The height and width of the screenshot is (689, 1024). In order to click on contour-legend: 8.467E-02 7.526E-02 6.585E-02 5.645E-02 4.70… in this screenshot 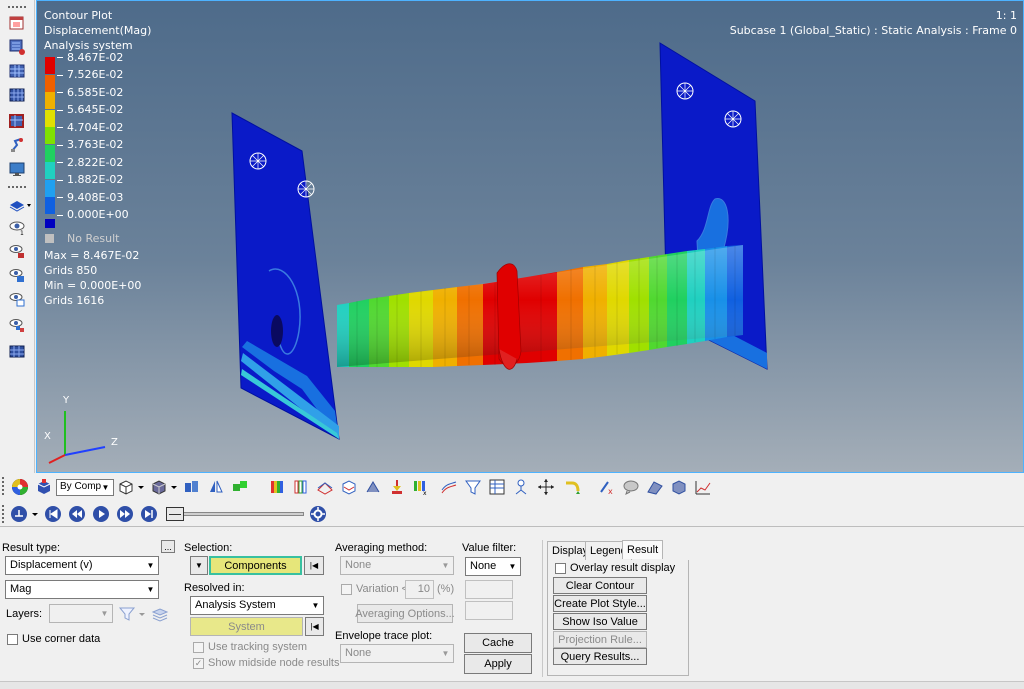, I will do `click(117, 149)`.